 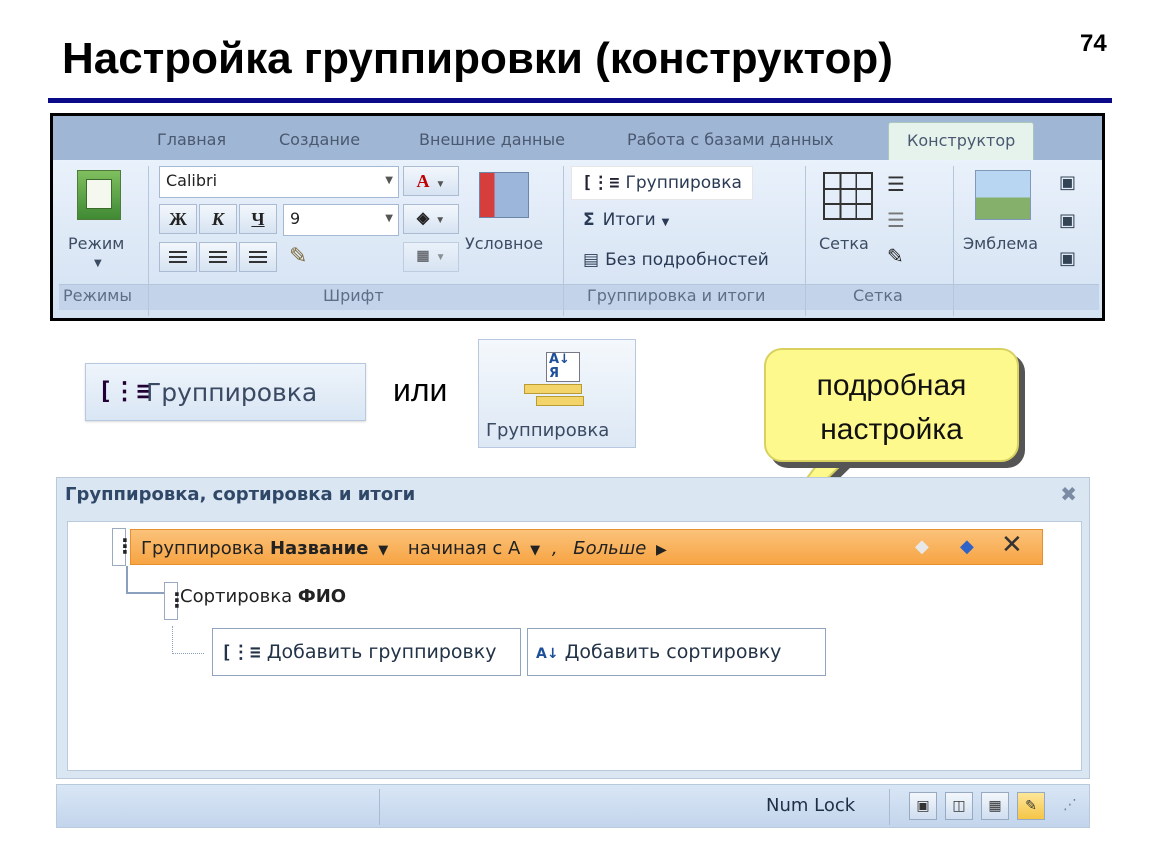 What do you see at coordinates (258, 219) in the screenshot?
I see `underline-button: Ч` at bounding box center [258, 219].